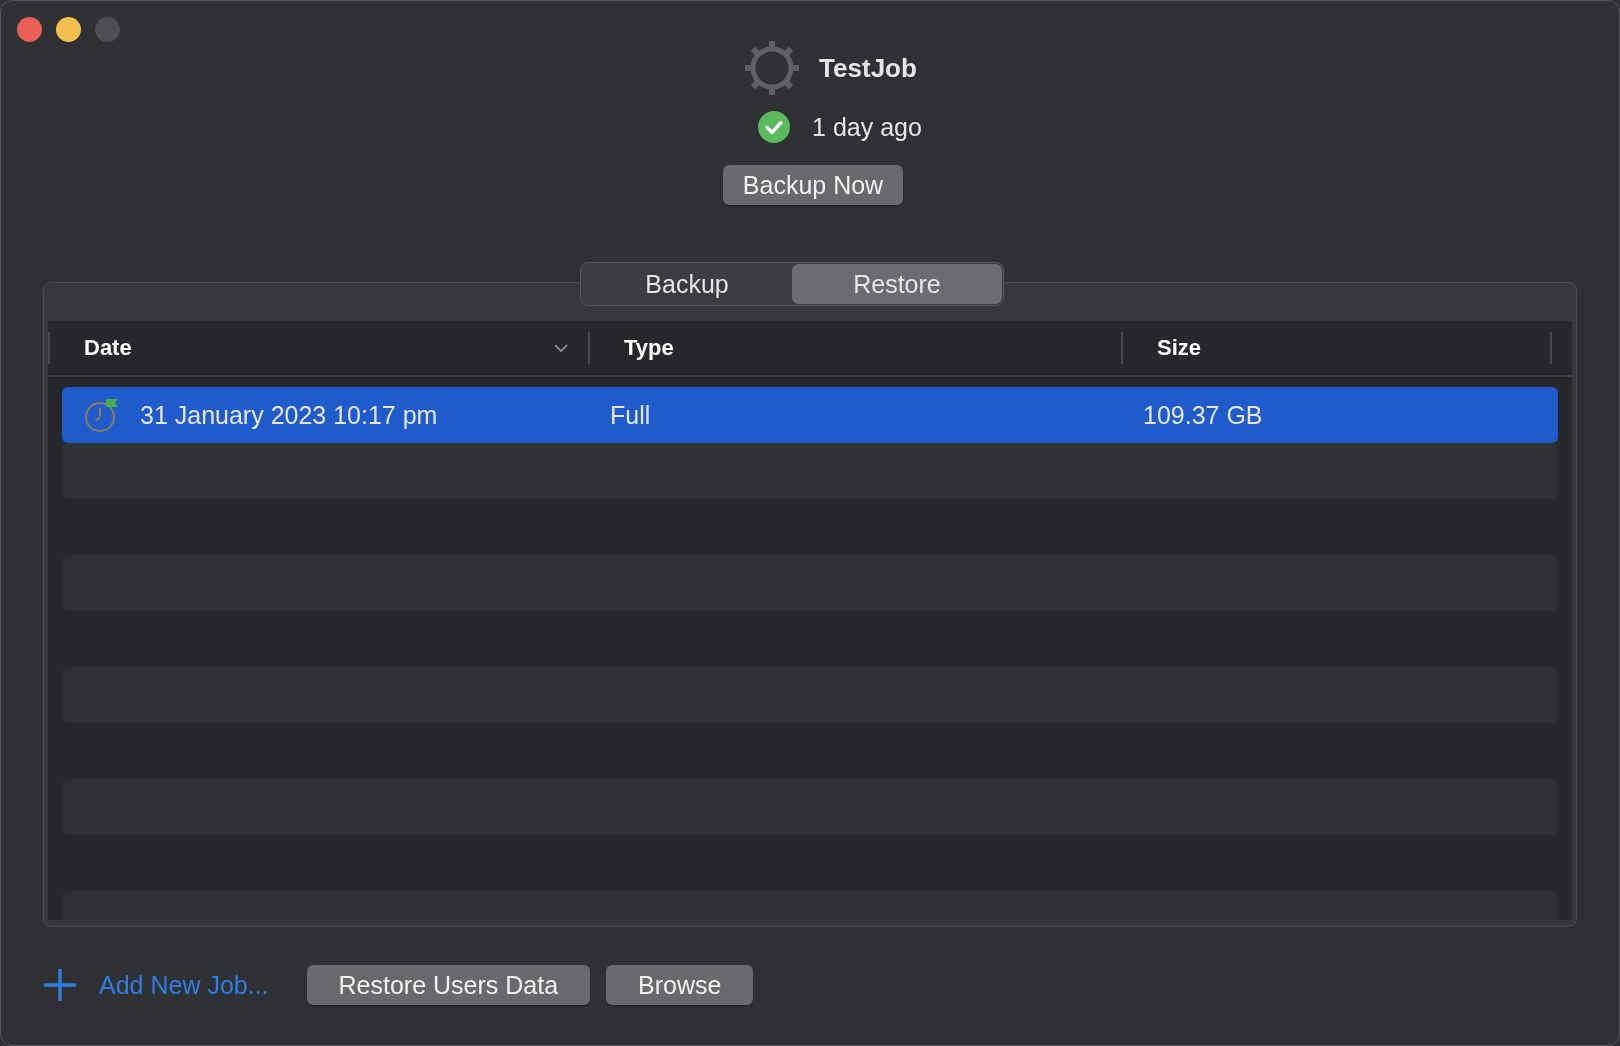 Image resolution: width=1620 pixels, height=1046 pixels. I want to click on table-cell: Full, so click(630, 415).